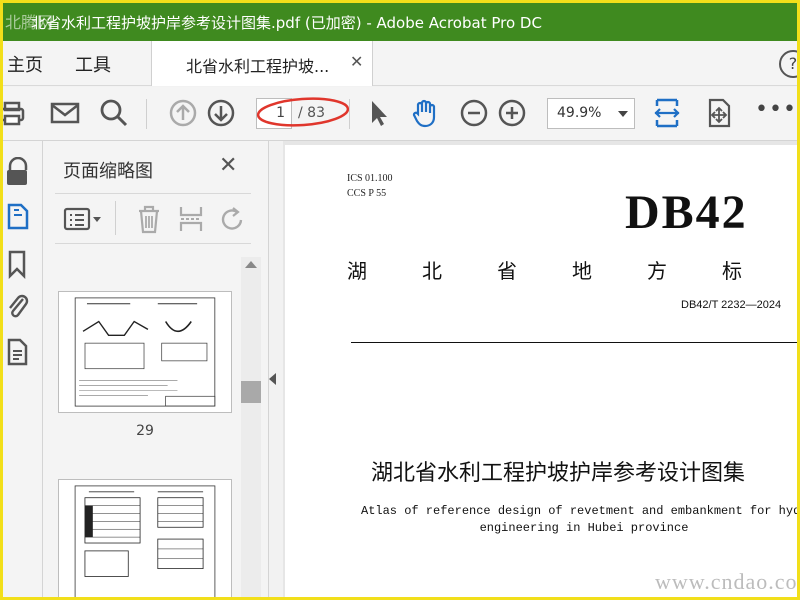  I want to click on page-thumbnails-icon, so click(18, 216).